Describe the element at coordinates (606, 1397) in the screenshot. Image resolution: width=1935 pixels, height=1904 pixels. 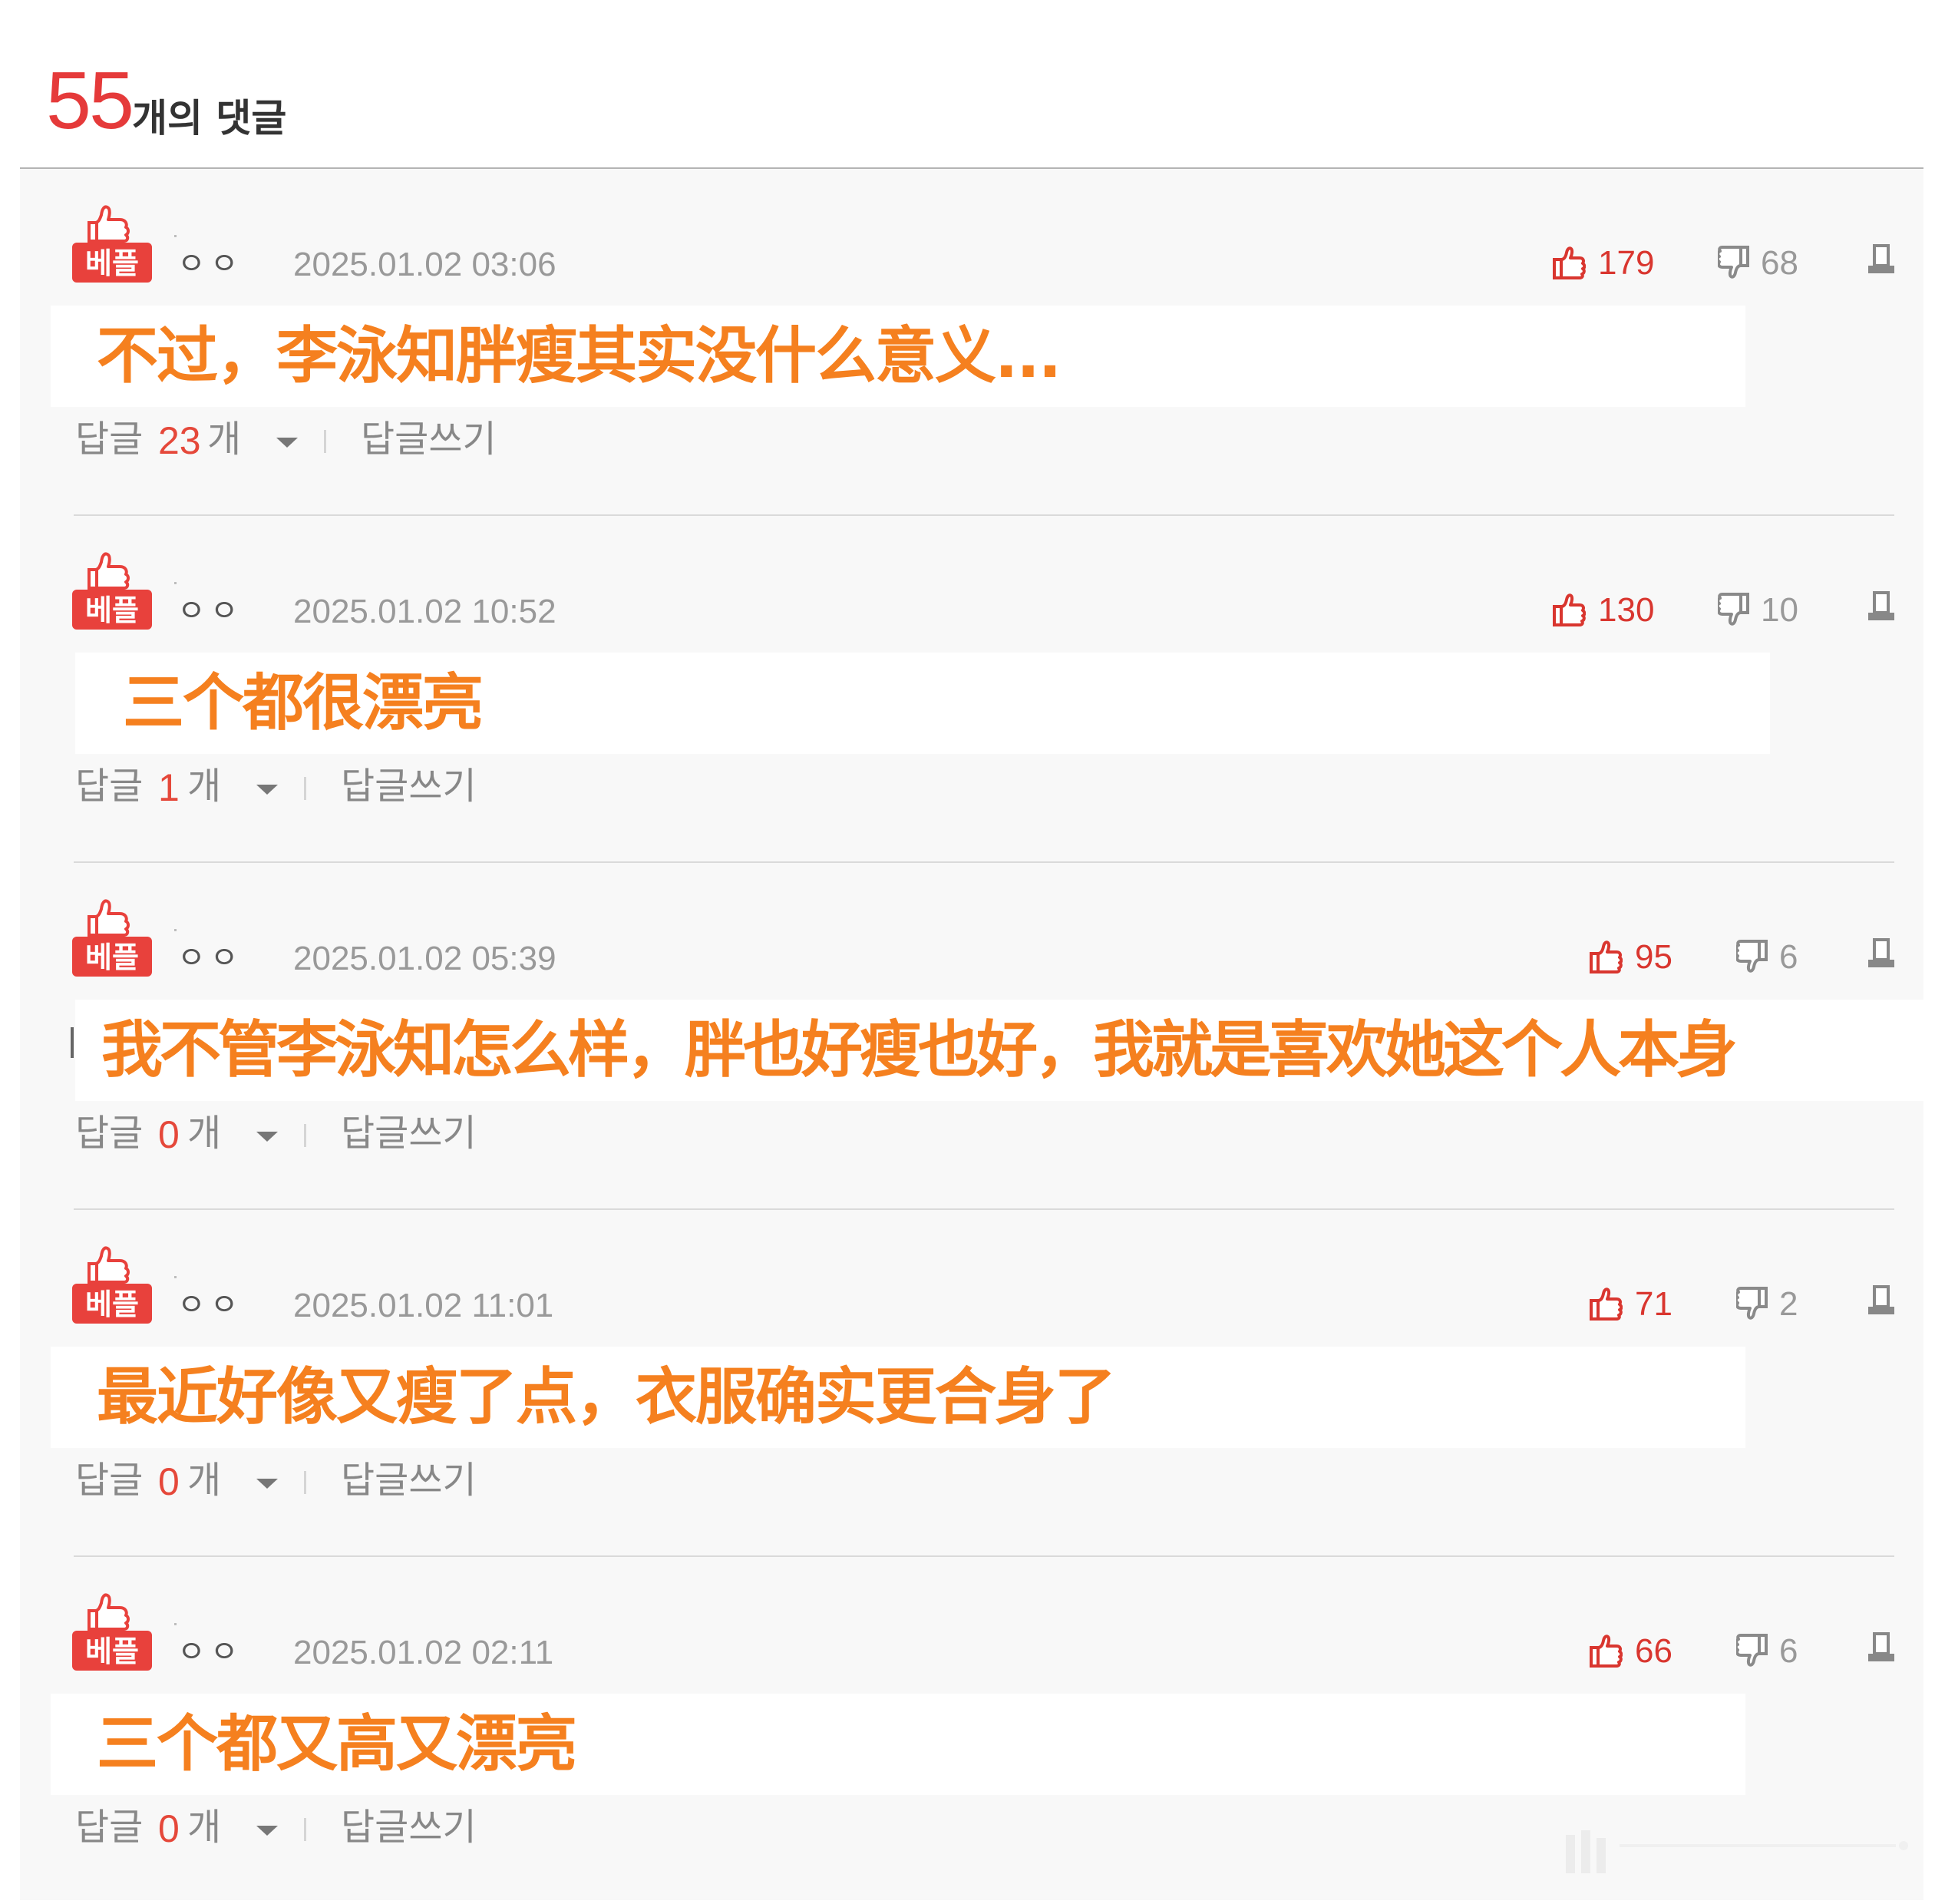
I see `comment-text: 最近好像又瘦了点，衣服确实更合身了` at that location.